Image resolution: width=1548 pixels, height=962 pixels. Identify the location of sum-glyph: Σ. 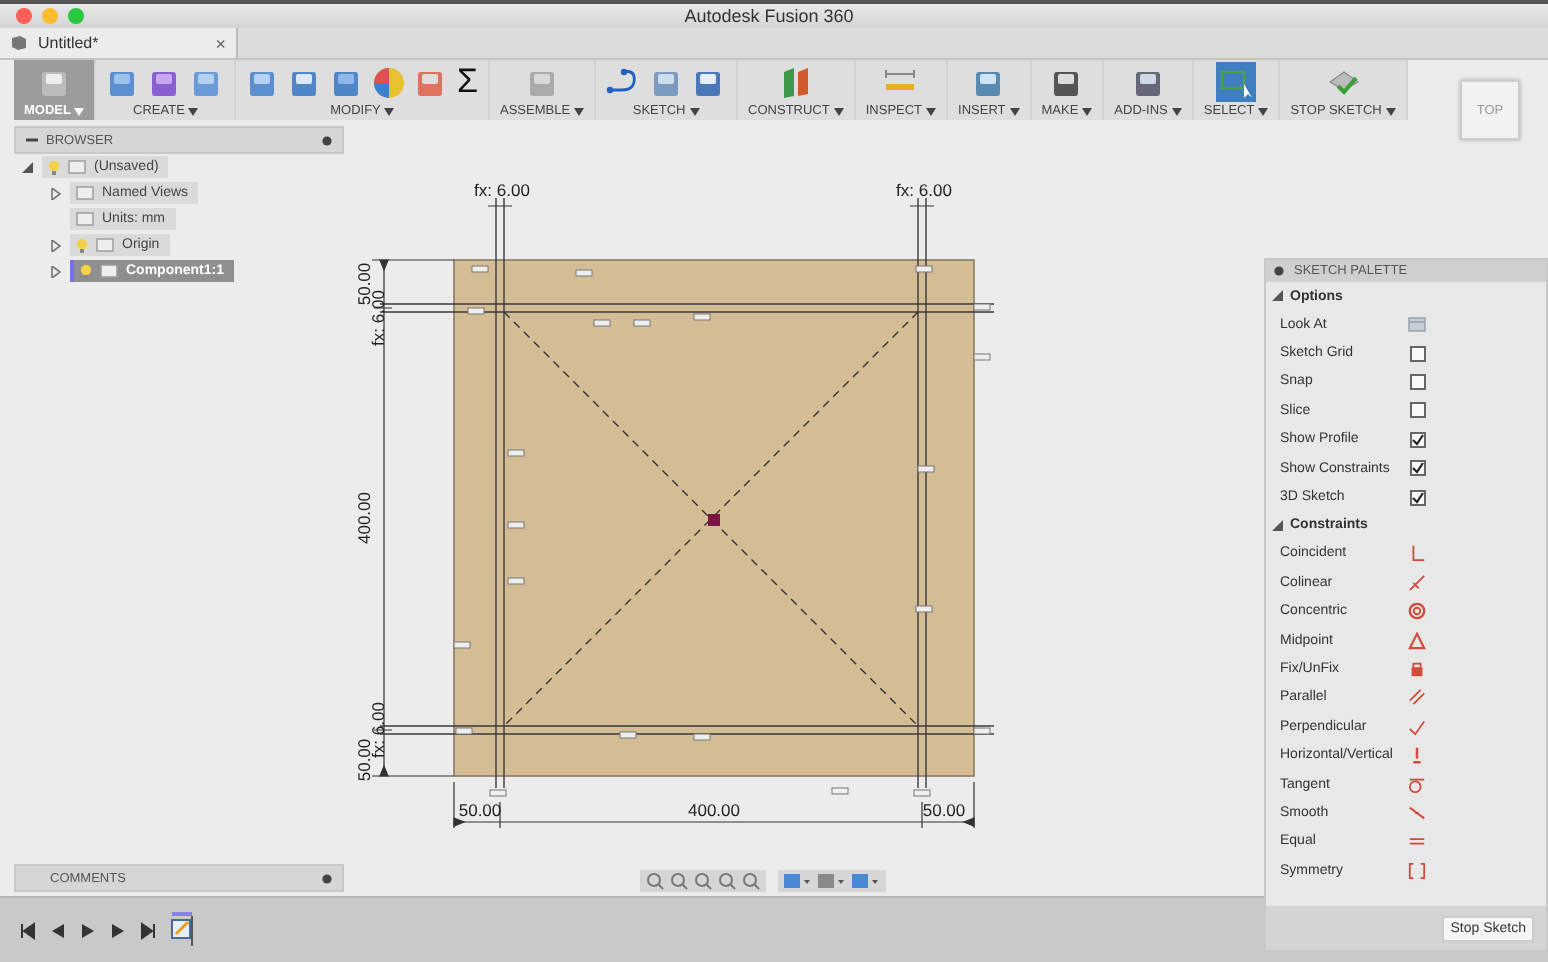
(467, 82).